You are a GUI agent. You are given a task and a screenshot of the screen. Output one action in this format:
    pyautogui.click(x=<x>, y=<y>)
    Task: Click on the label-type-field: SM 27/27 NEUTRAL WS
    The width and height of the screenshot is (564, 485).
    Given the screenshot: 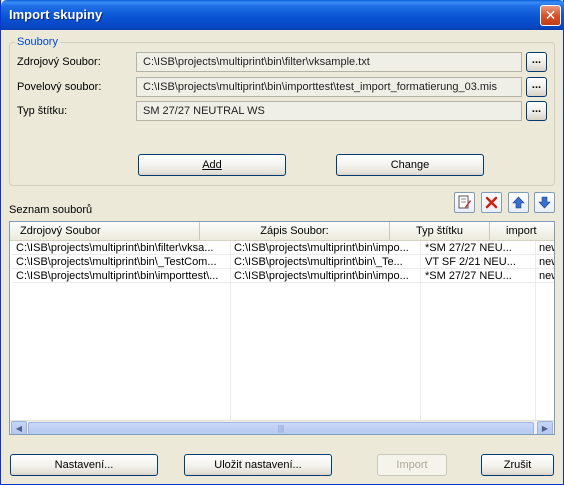 What is the action you would take?
    pyautogui.click(x=329, y=111)
    